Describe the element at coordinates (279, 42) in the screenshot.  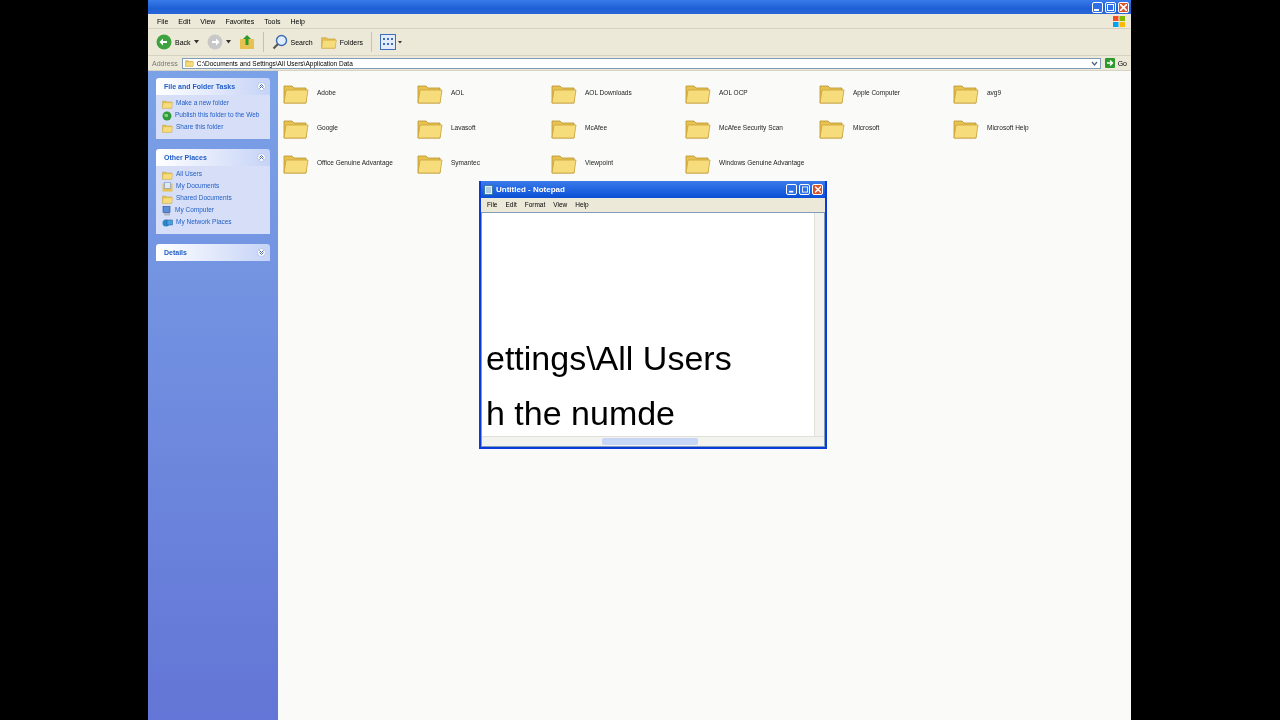
I see `search-icon` at that location.